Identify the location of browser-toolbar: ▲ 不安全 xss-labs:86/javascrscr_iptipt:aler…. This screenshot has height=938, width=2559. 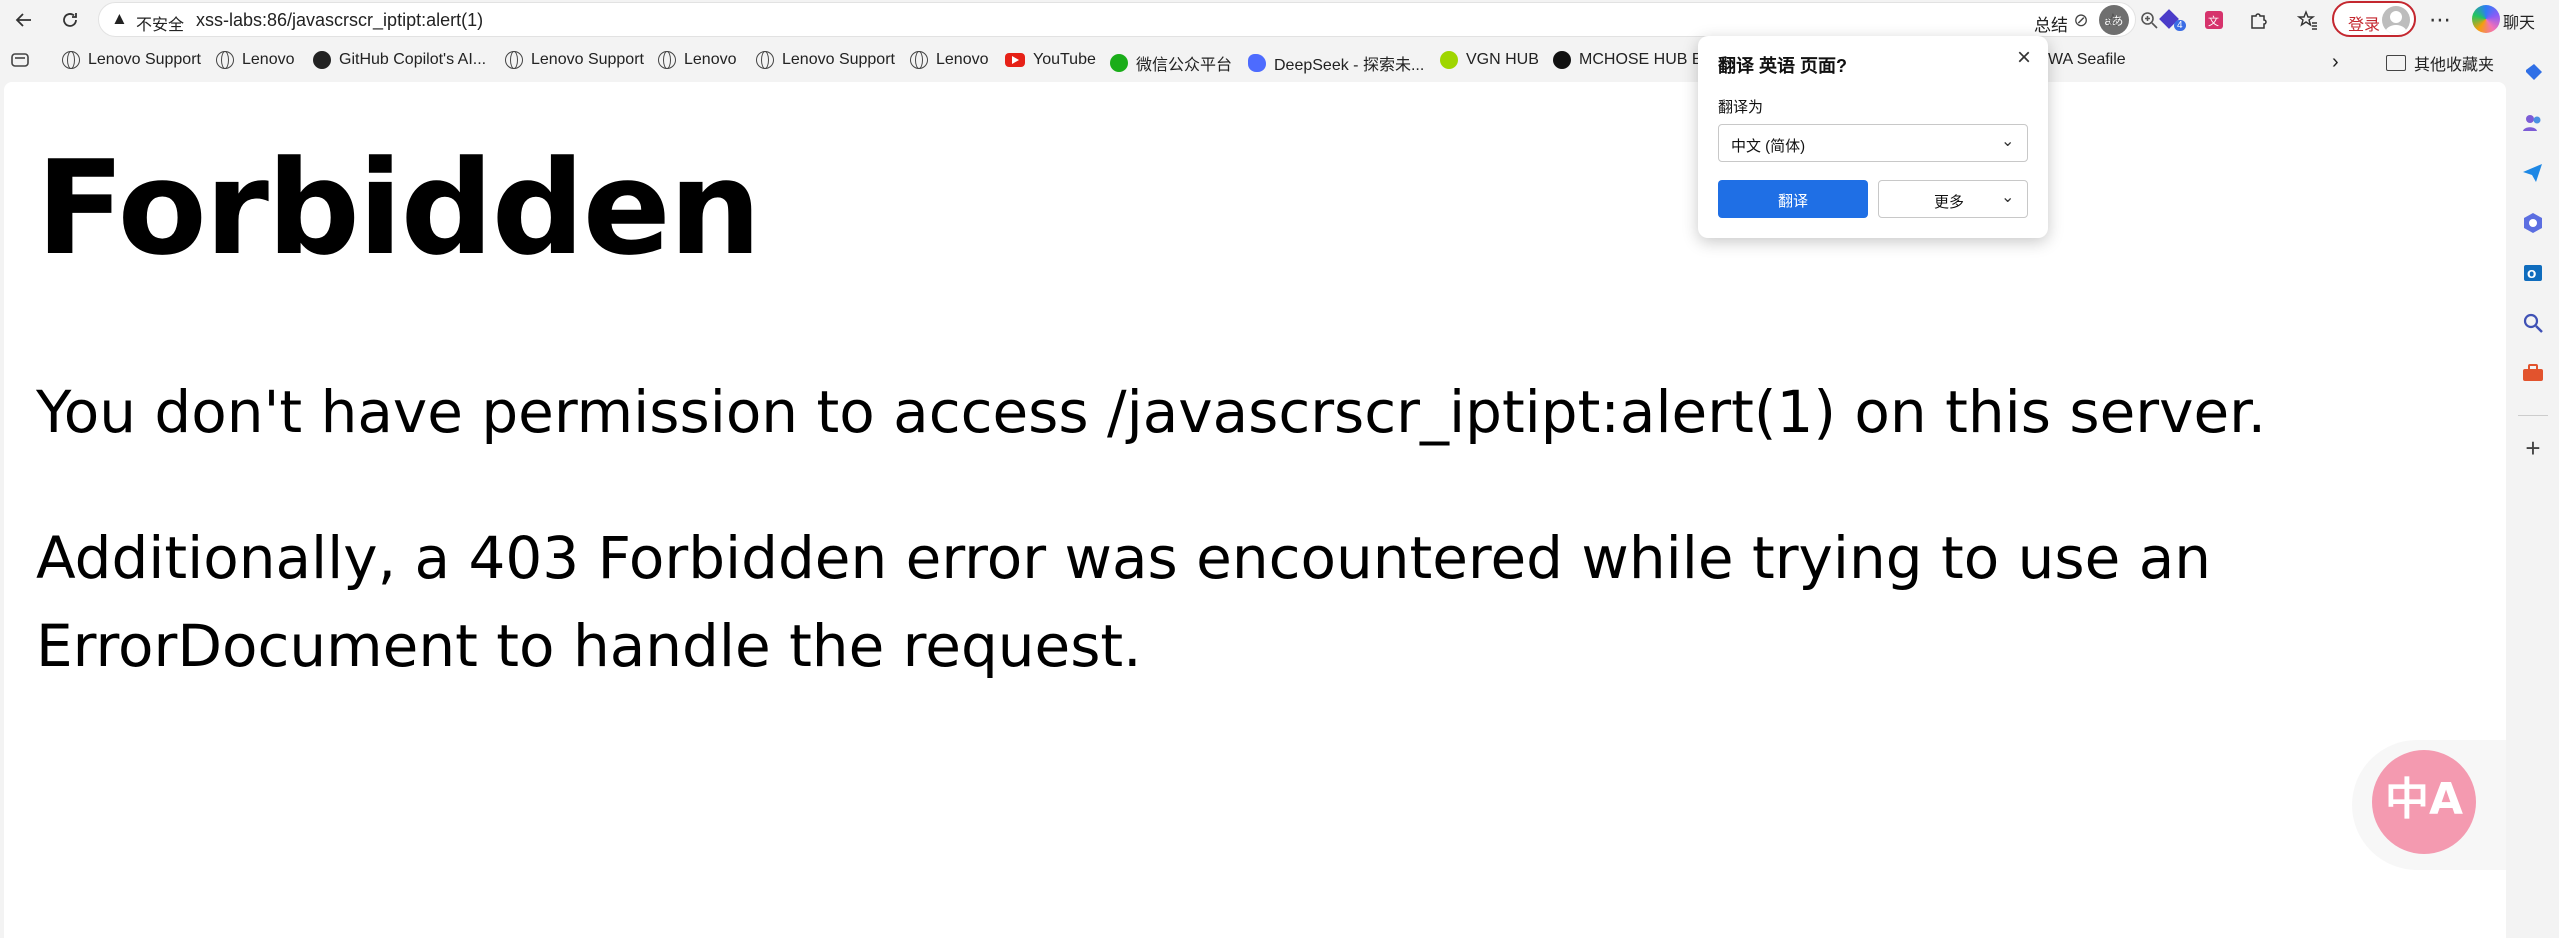
(1279, 20).